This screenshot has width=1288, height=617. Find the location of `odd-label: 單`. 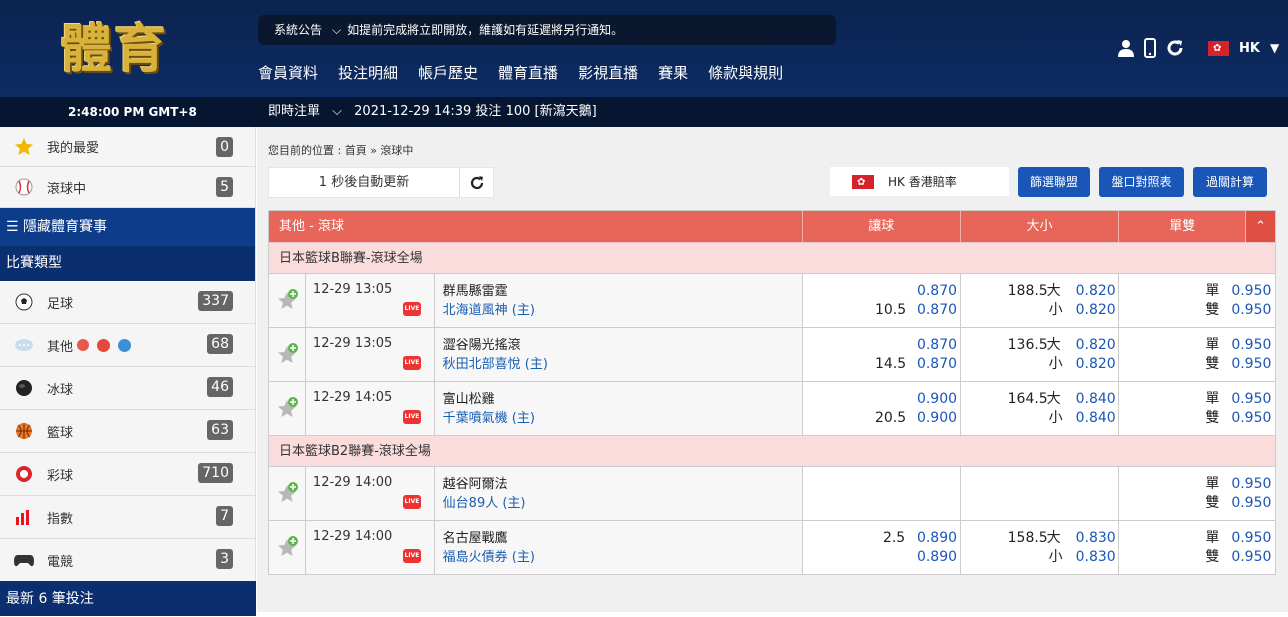

odd-label: 單 is located at coordinates (1212, 291).